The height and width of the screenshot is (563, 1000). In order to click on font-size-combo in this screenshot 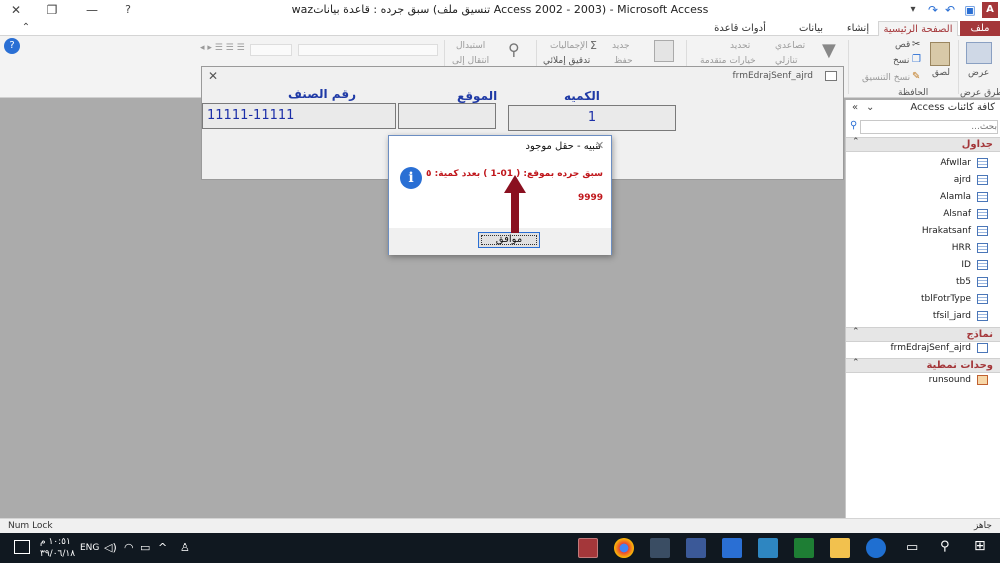, I will do `click(271, 50)`.